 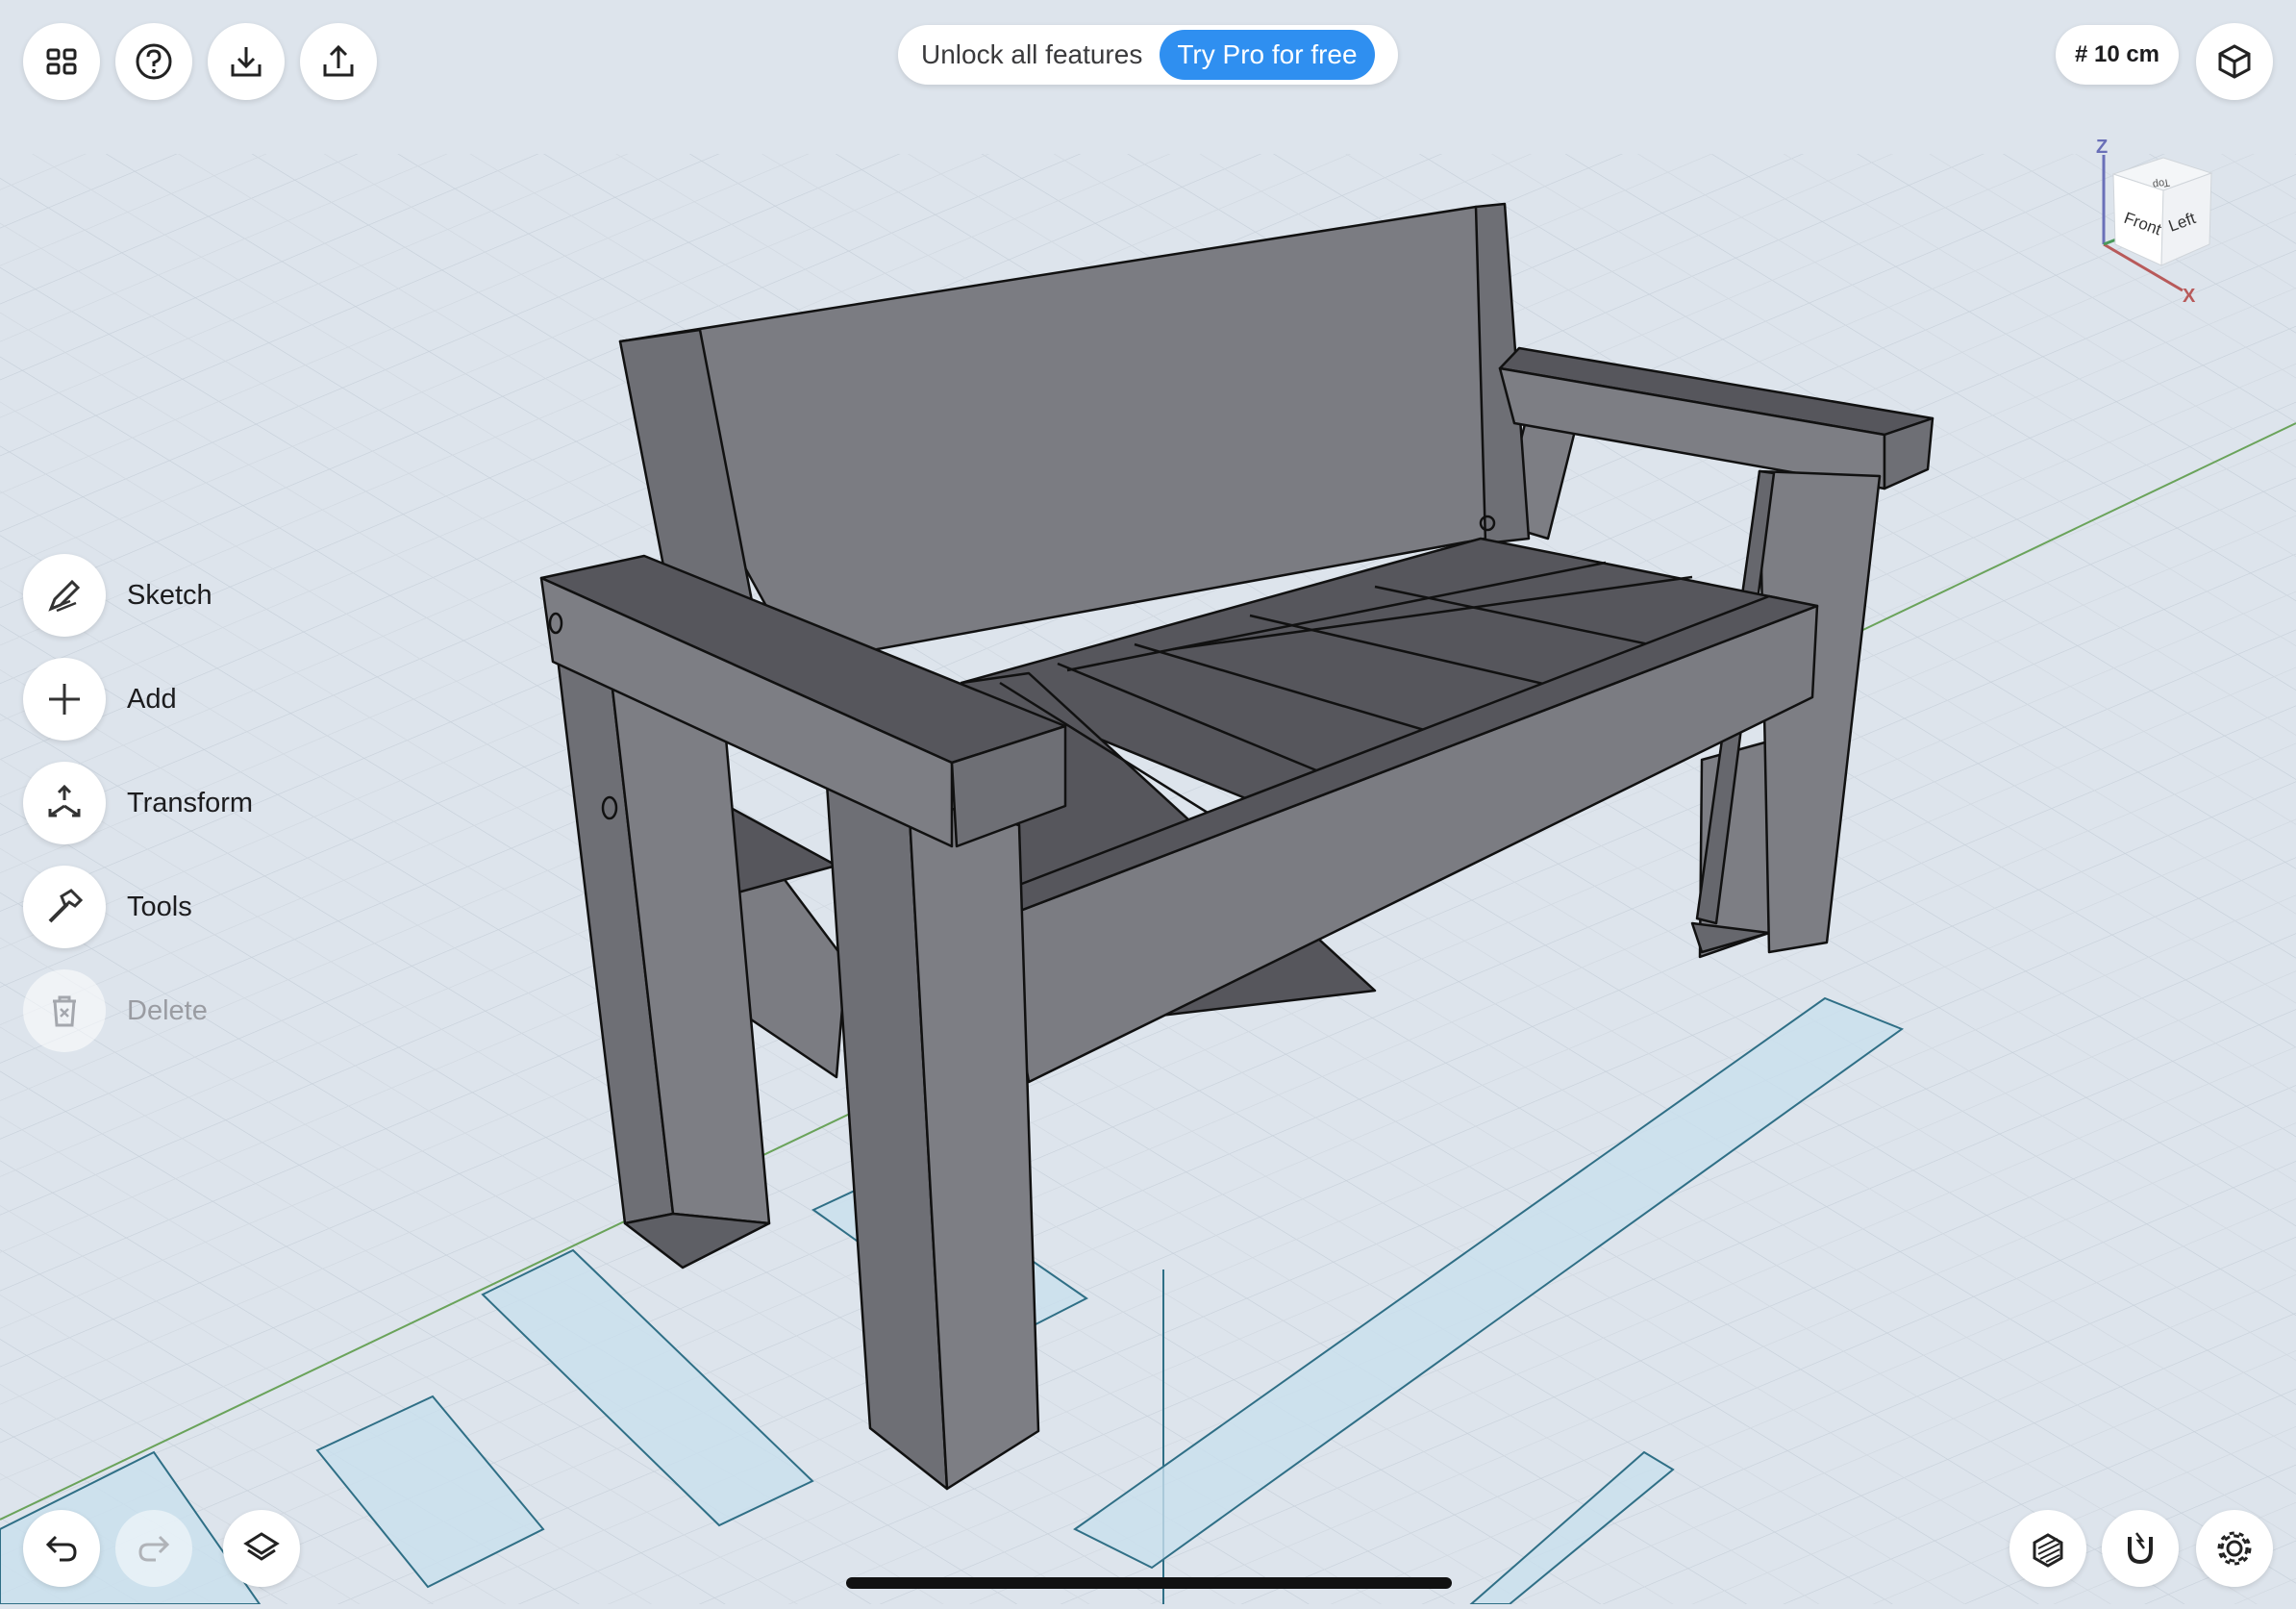 I want to click on undo-icon, so click(x=61, y=1548).